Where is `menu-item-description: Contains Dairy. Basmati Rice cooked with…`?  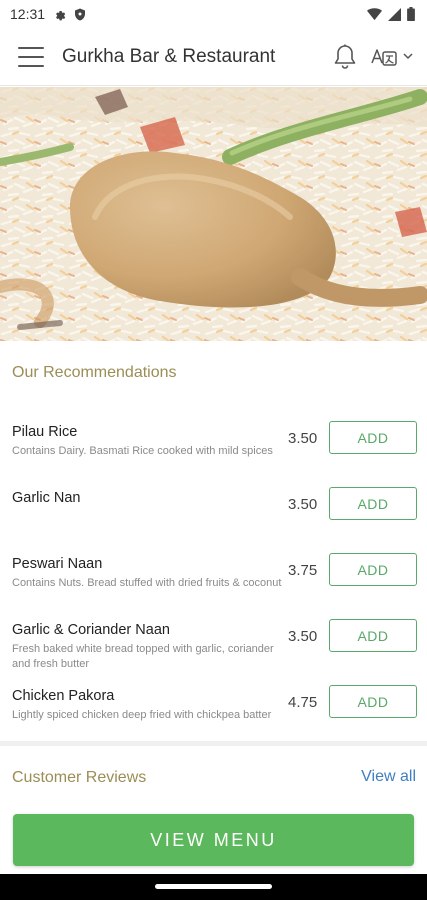 menu-item-description: Contains Dairy. Basmati Rice cooked with… is located at coordinates (142, 451).